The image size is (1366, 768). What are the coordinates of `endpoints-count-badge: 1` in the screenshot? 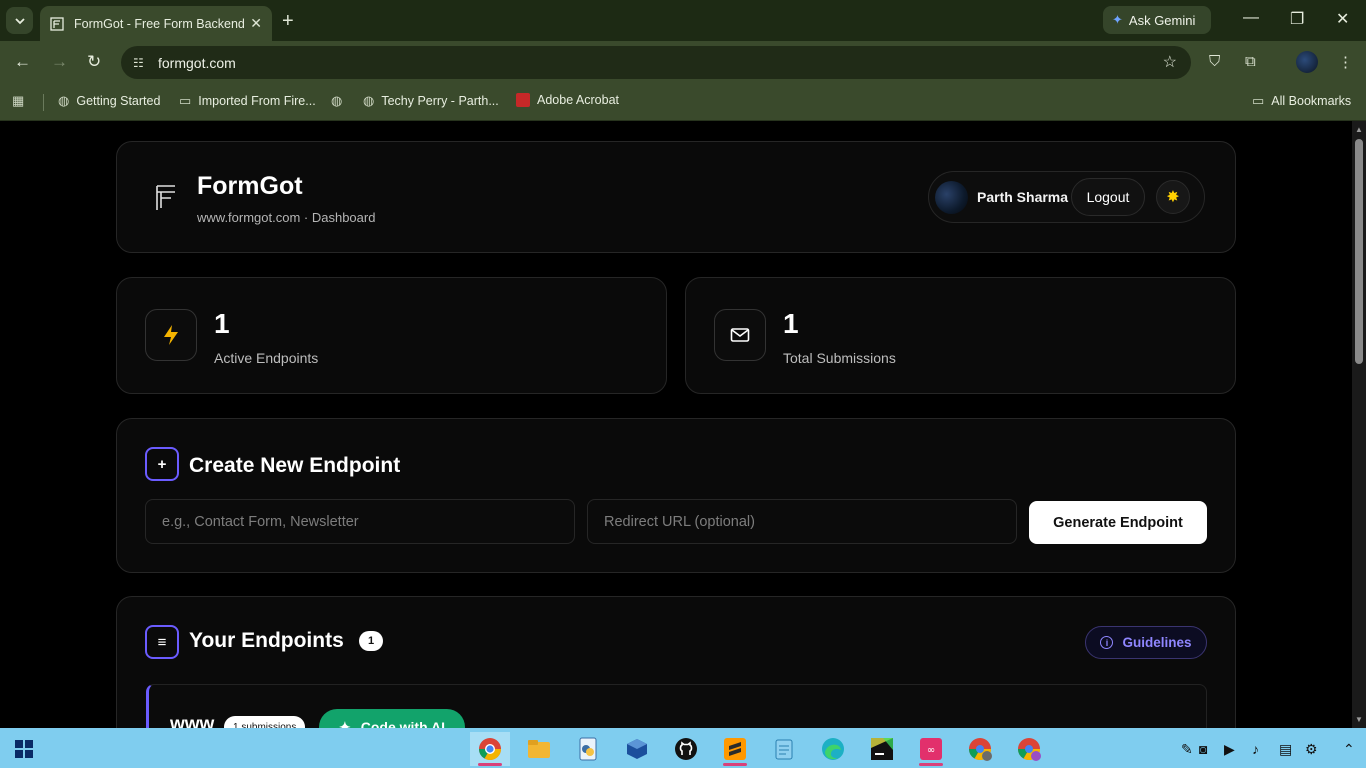 It's located at (371, 641).